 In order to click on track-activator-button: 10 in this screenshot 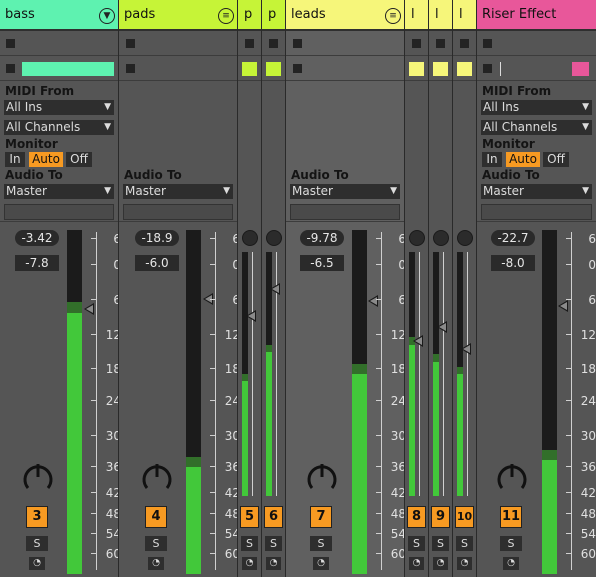, I will do `click(464, 517)`.